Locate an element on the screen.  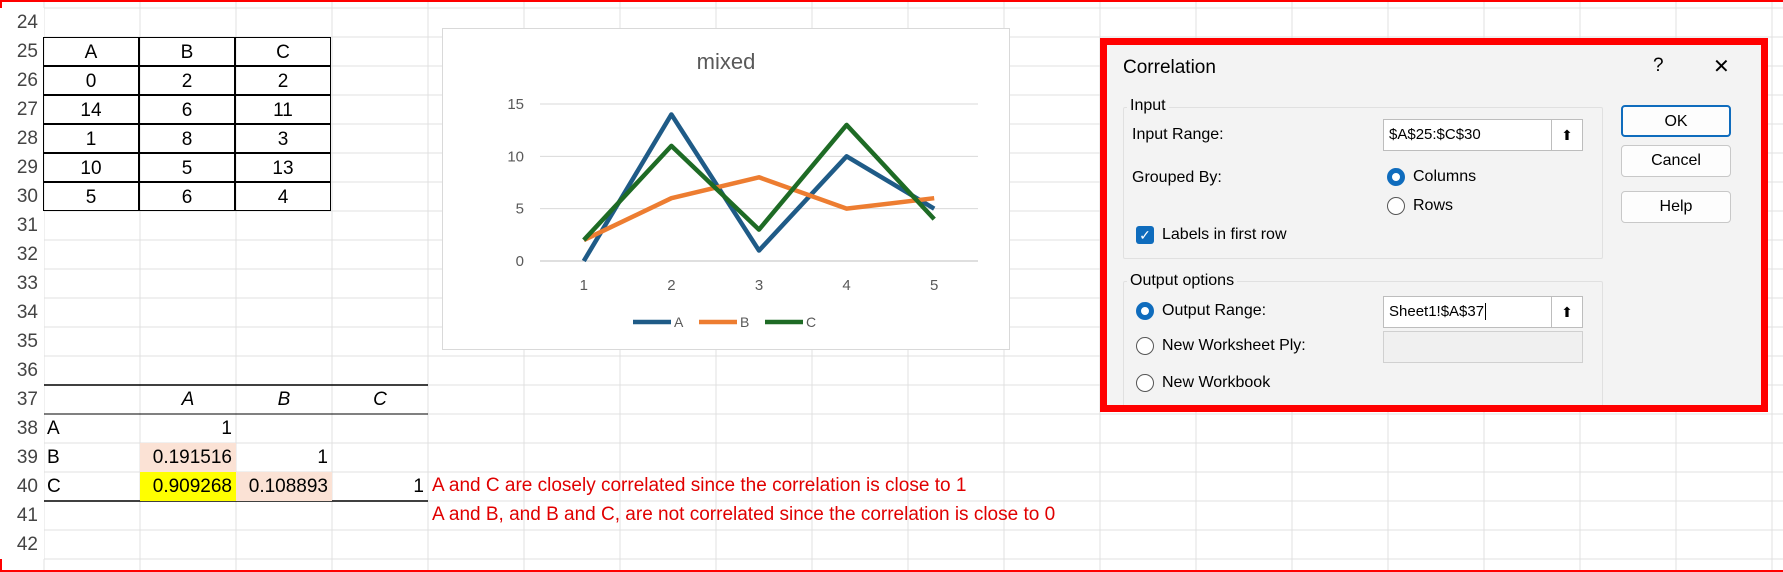
output-row-label: C is located at coordinates (92, 486).